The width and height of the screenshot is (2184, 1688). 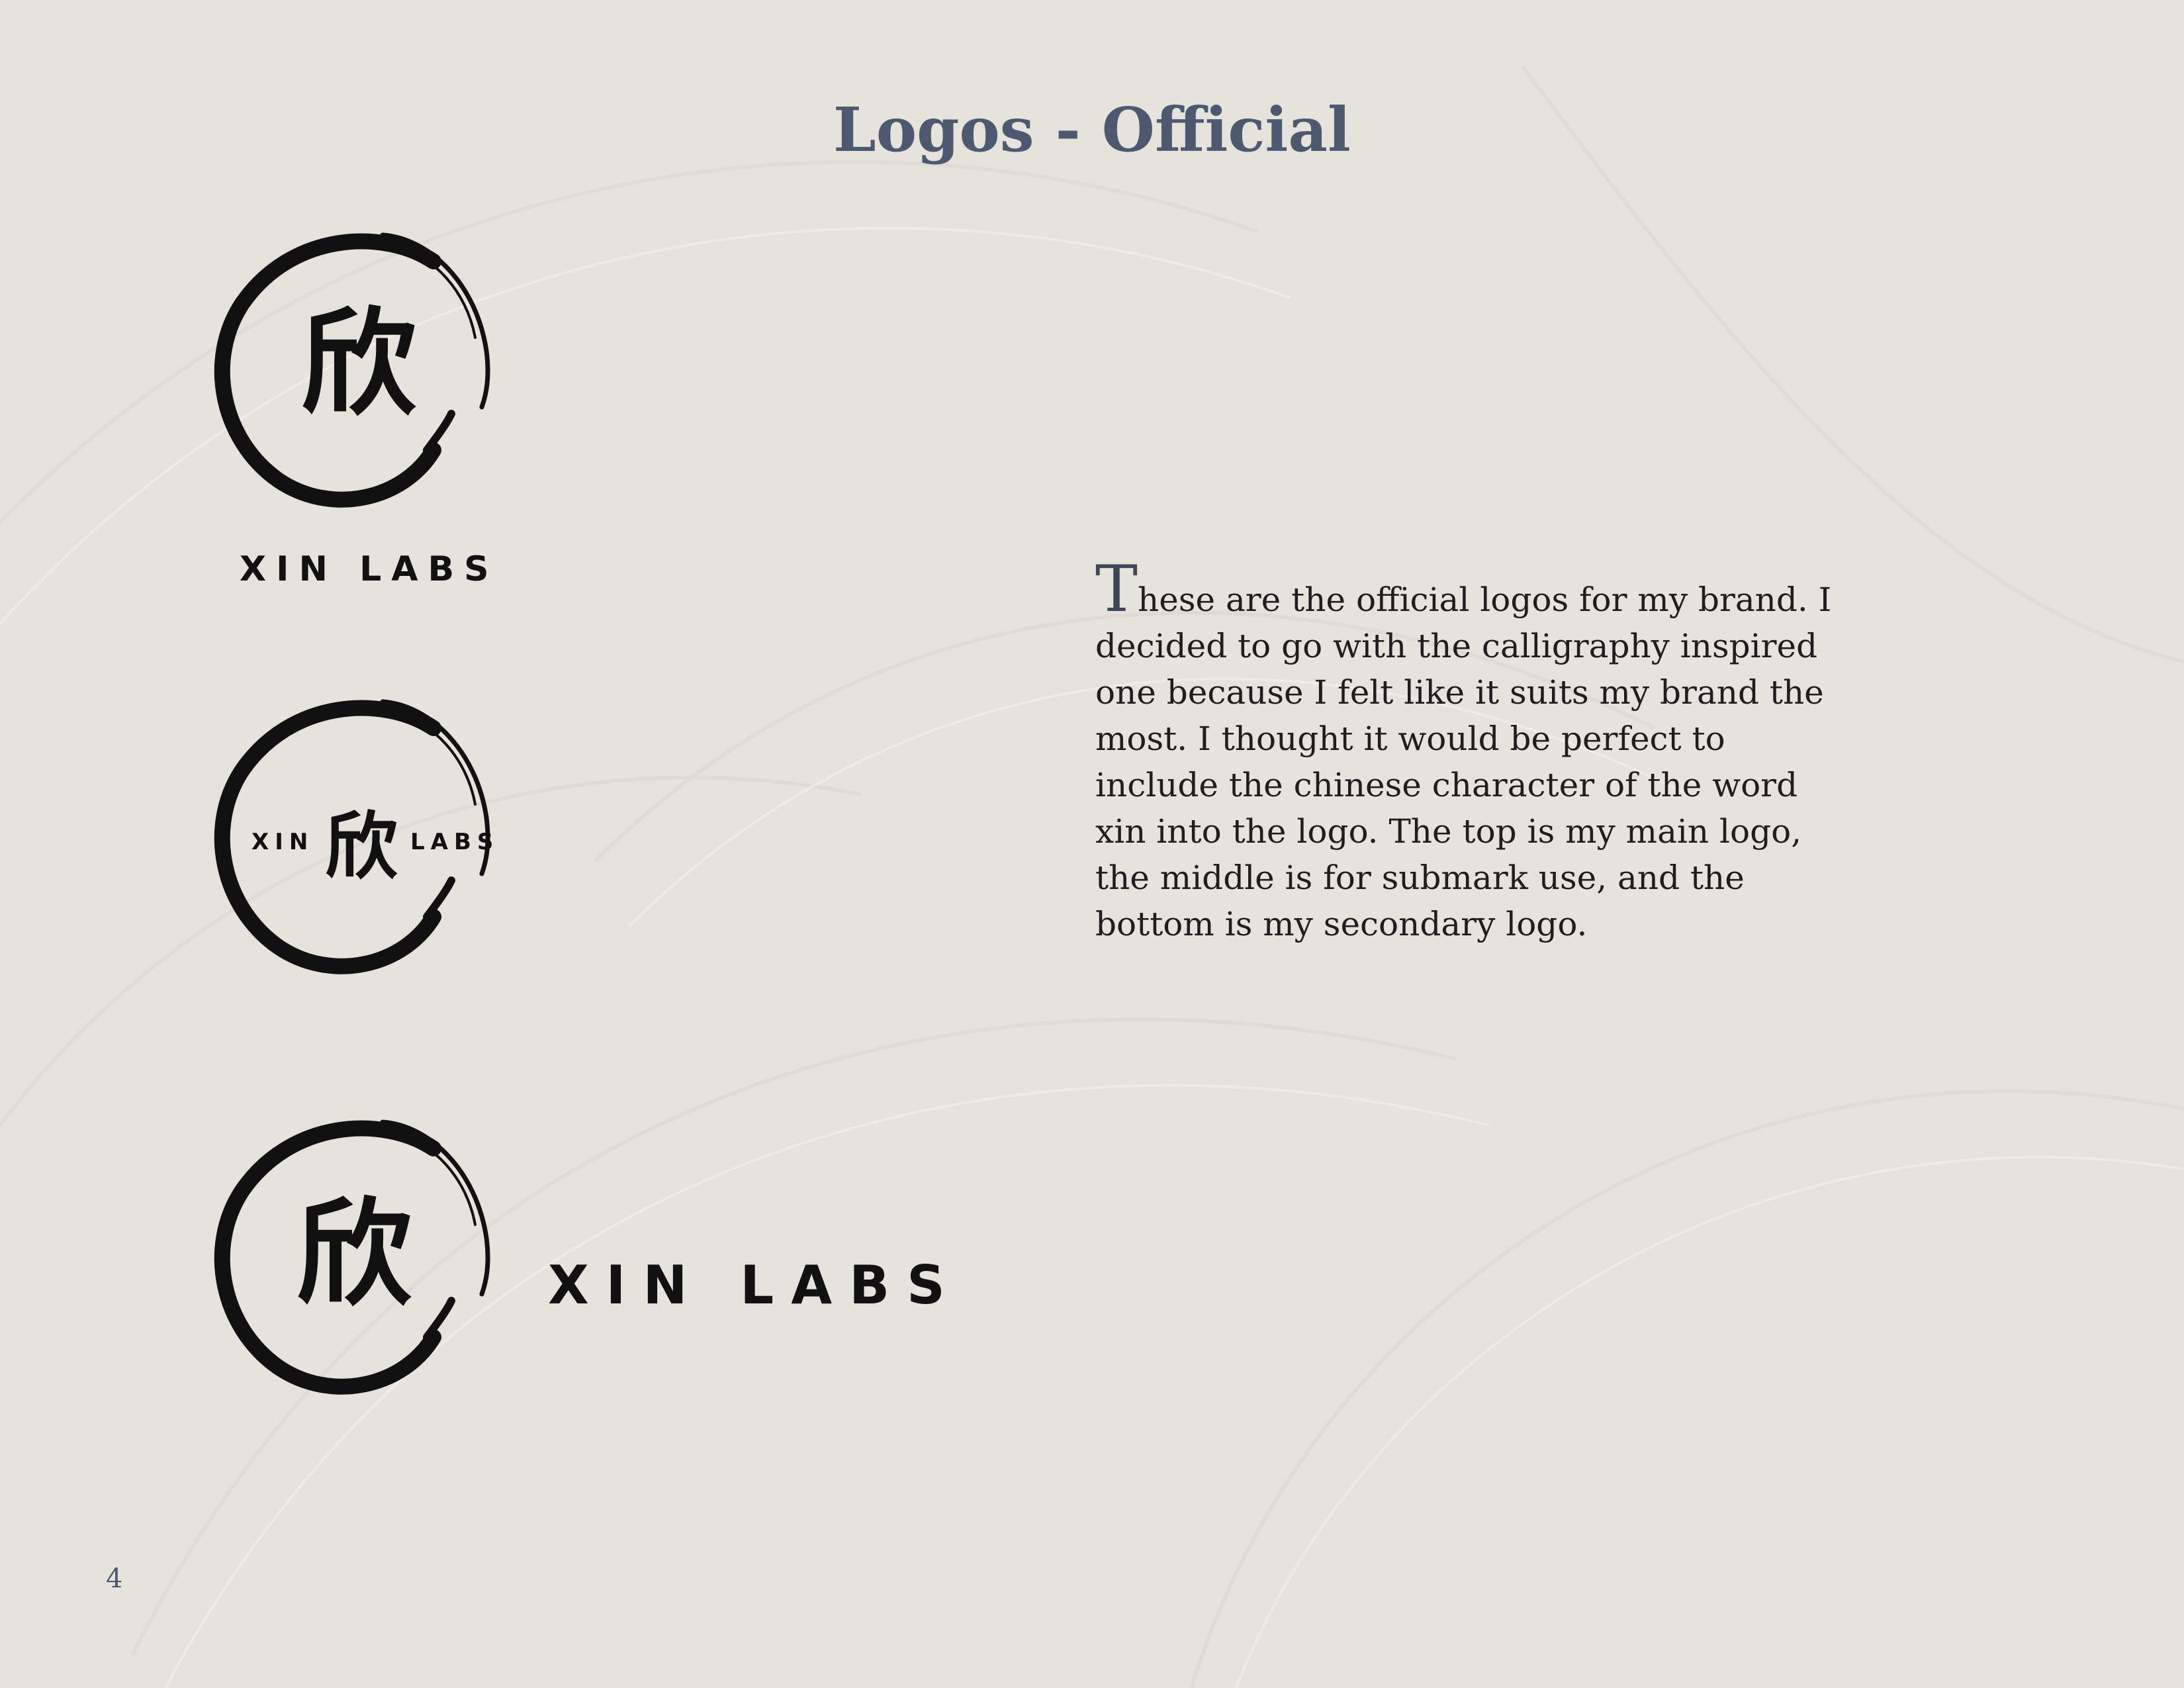 I want to click on page-number: 4, so click(x=114, y=1579).